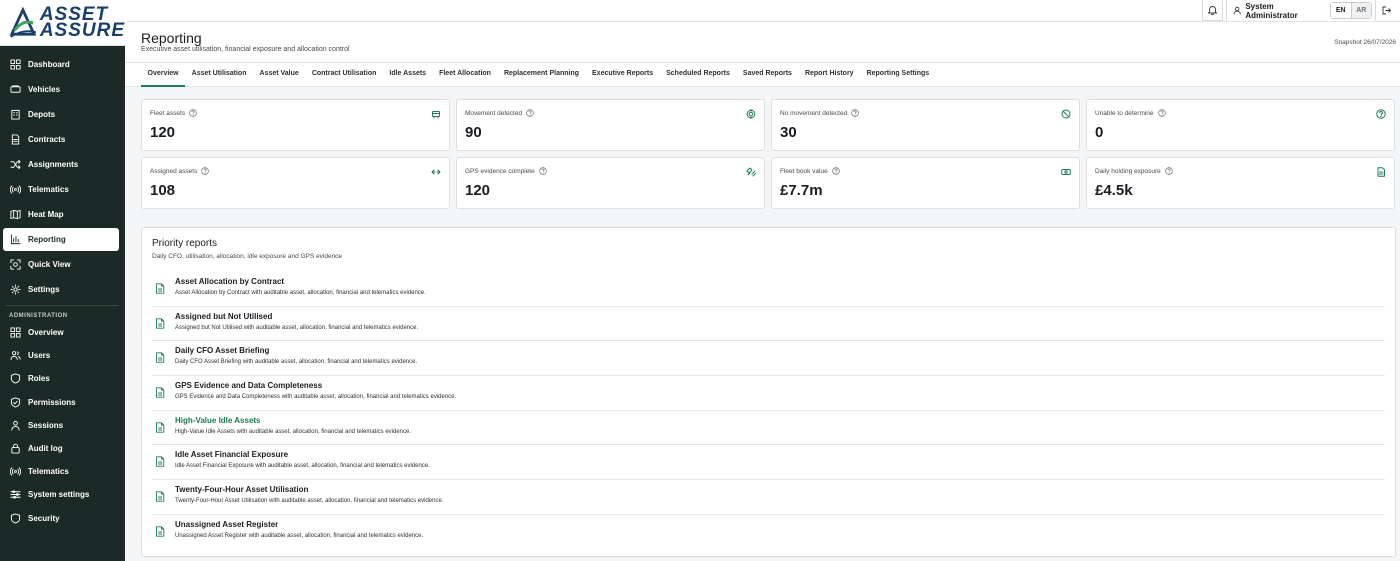 The image size is (1400, 561). Describe the element at coordinates (344, 75) in the screenshot. I see `tab-contract-utilisation: Contract Utilisation` at that location.